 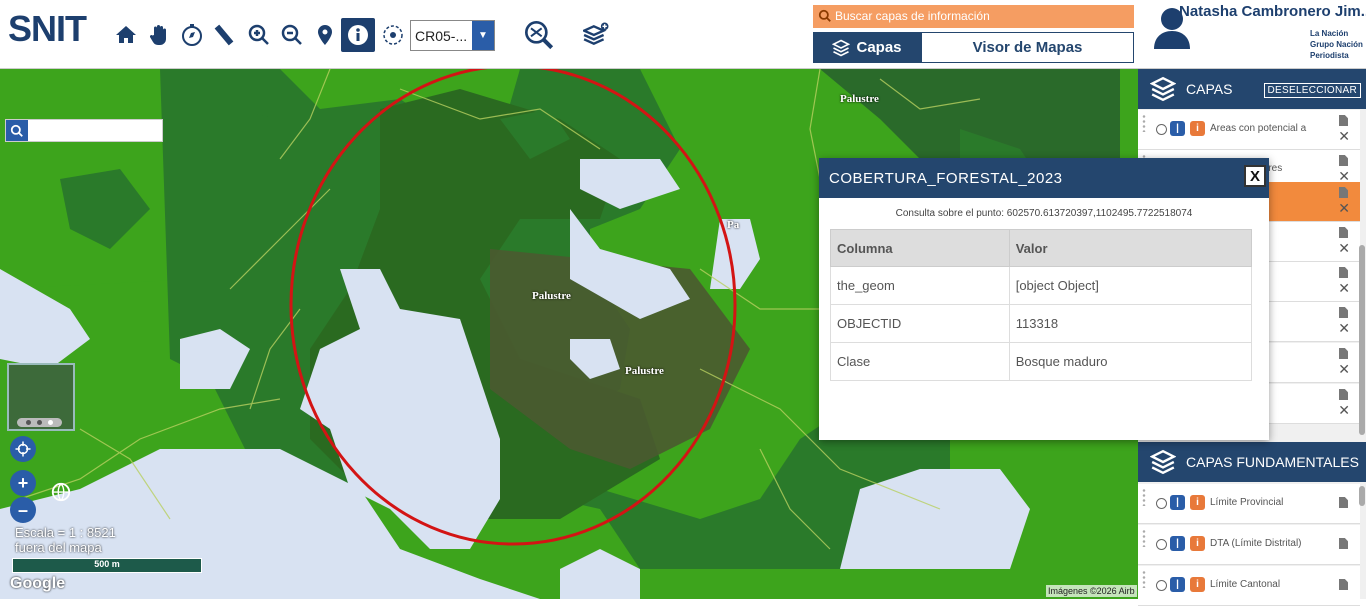 I want to click on zoom-out-icon, so click(x=292, y=35).